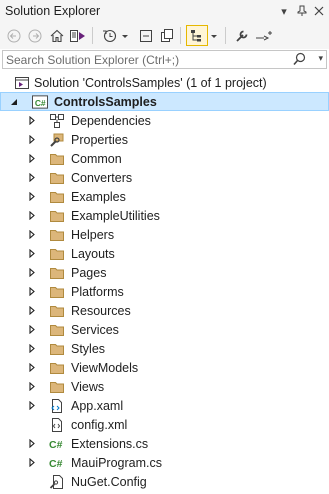 This screenshot has height=494, width=329. What do you see at coordinates (53, 11) in the screenshot?
I see `window-title: Solution Explorer` at bounding box center [53, 11].